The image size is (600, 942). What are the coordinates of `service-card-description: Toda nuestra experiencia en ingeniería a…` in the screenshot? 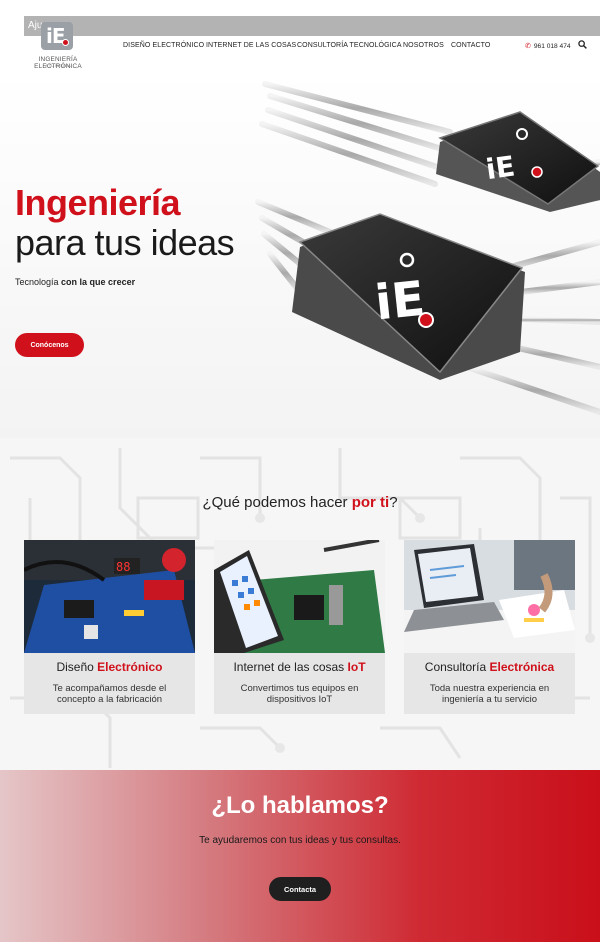 It's located at (489, 694).